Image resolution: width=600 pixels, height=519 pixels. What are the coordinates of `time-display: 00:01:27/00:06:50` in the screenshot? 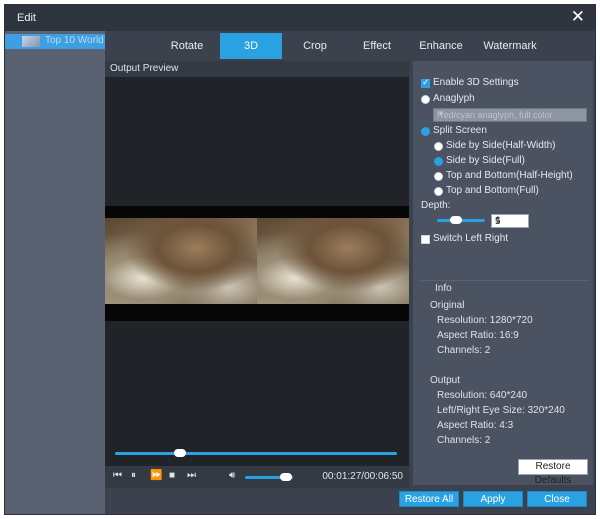 It's located at (362, 476).